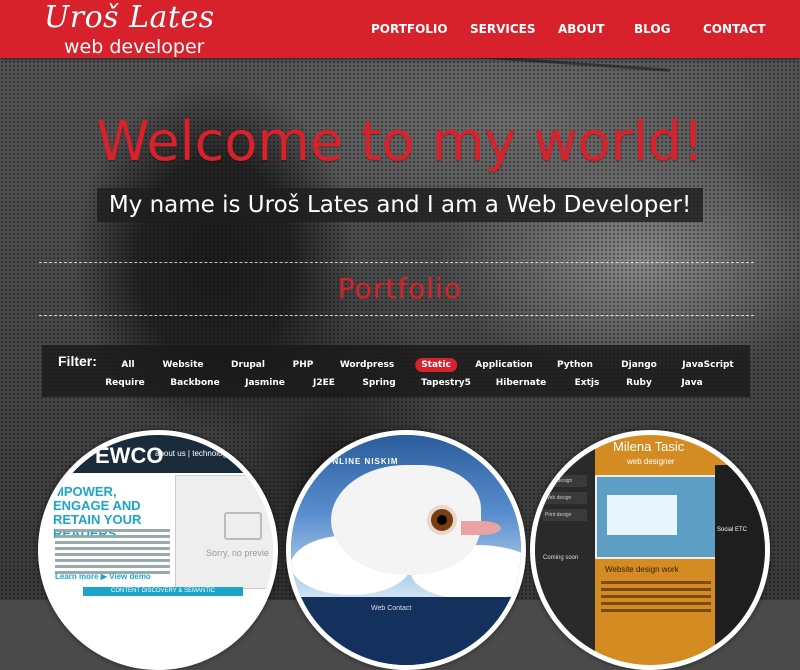 This screenshot has width=800, height=670. Describe the element at coordinates (565, 550) in the screenshot. I see `thumb-sidebar` at that location.